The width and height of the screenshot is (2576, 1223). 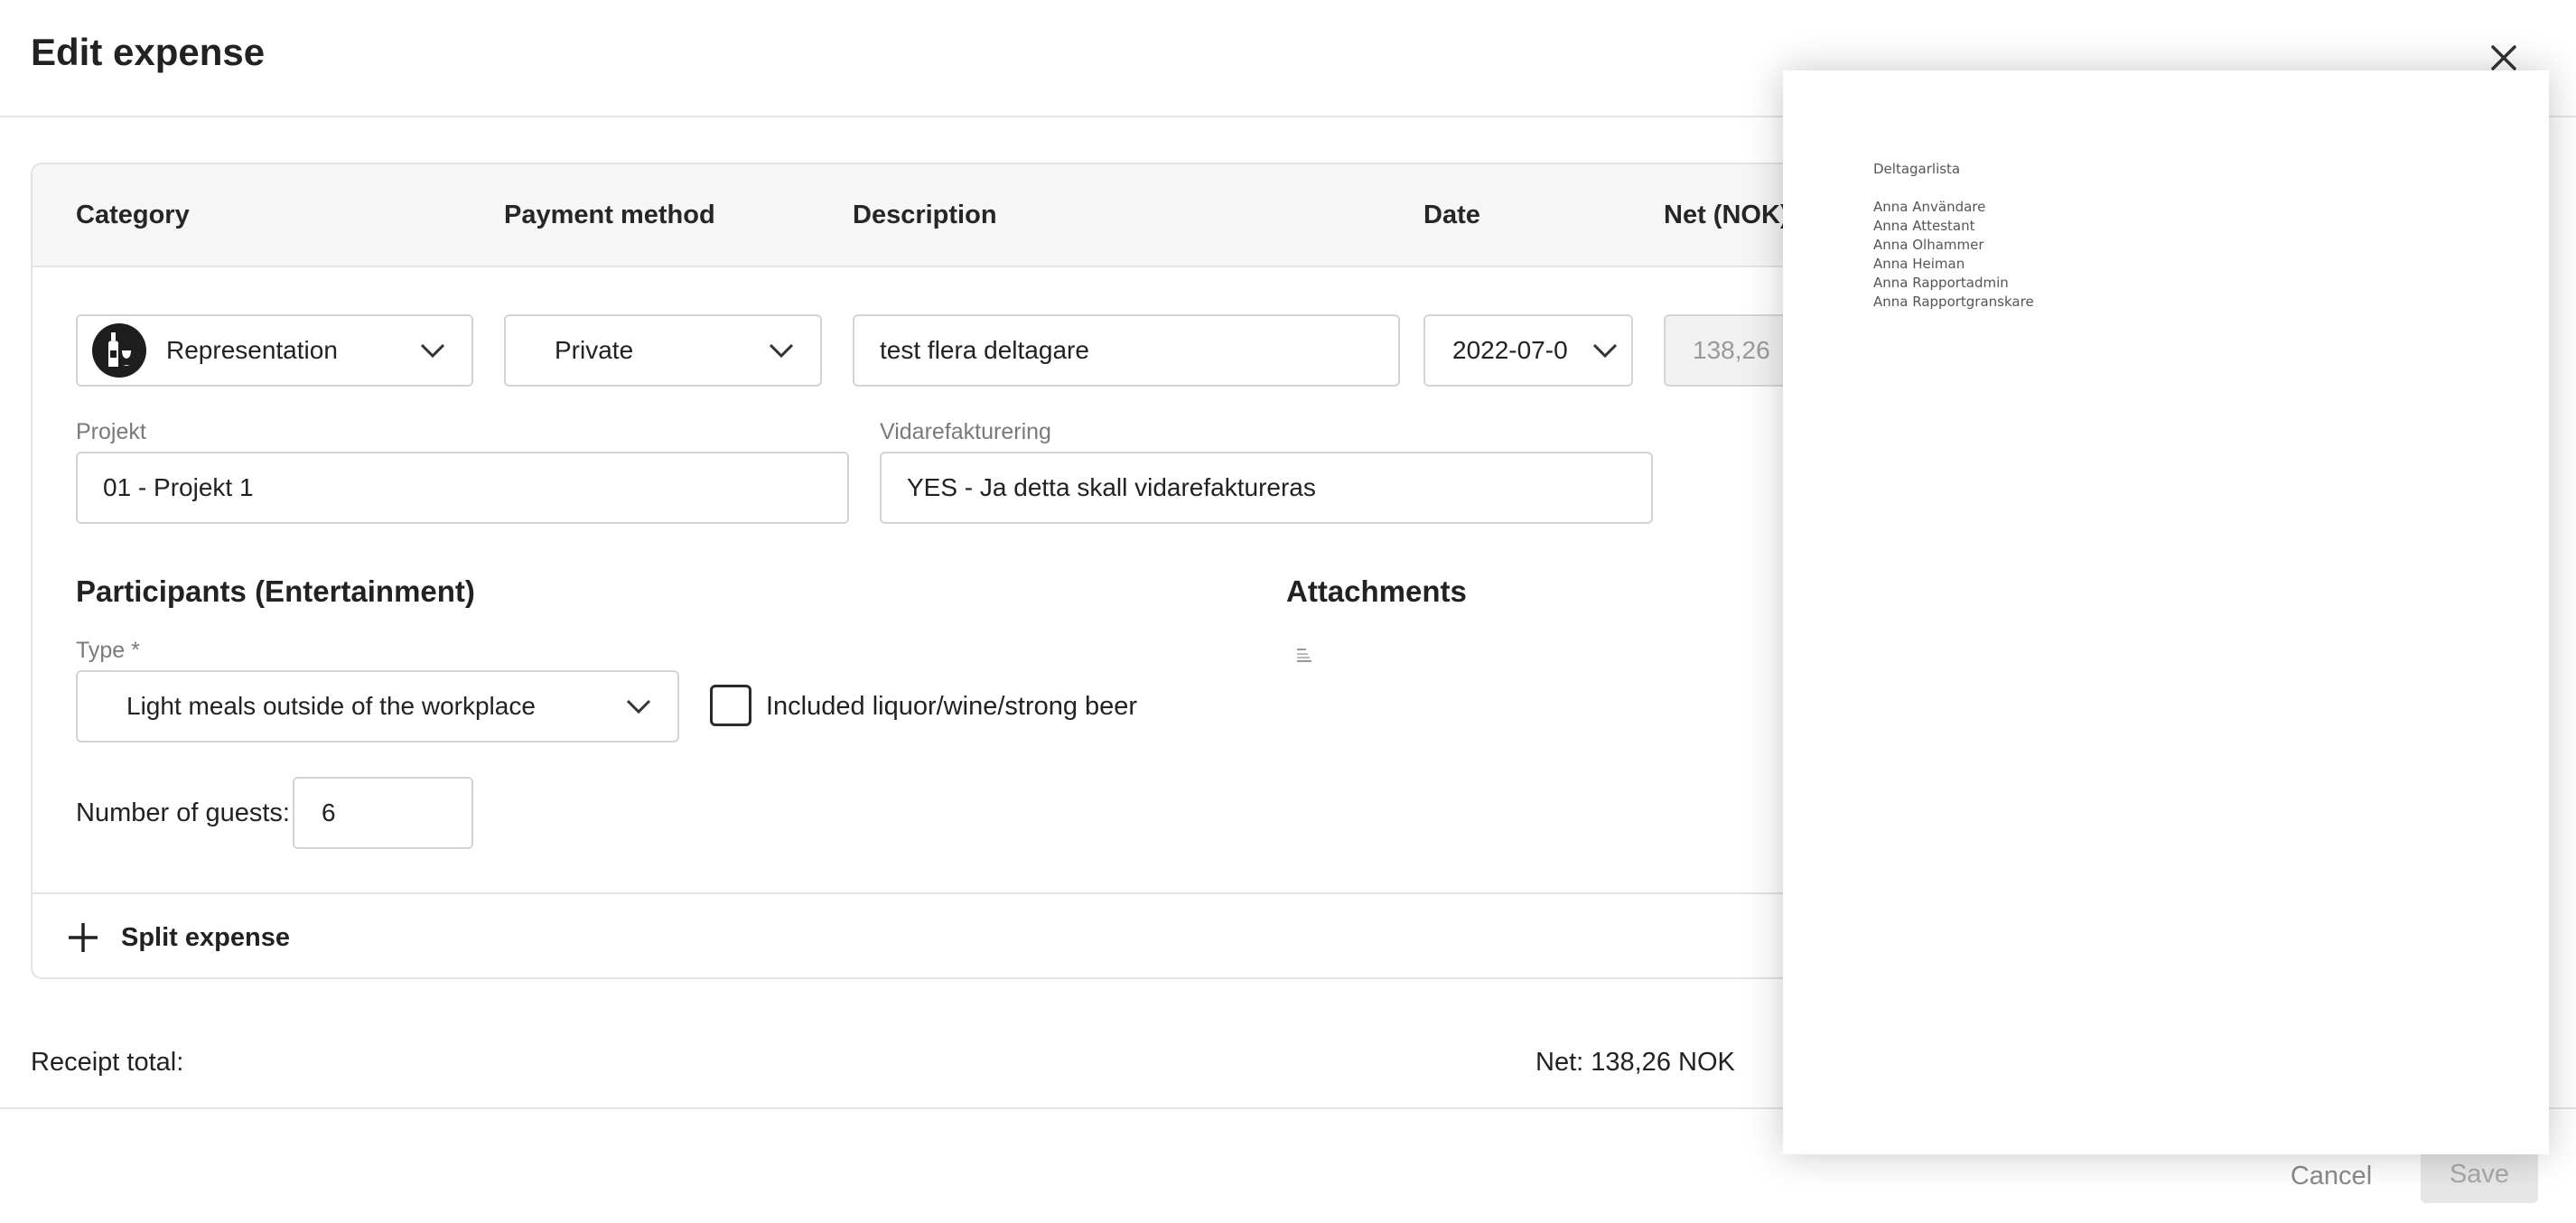 What do you see at coordinates (1510, 350) in the screenshot?
I see `date-value: 2022-07-0` at bounding box center [1510, 350].